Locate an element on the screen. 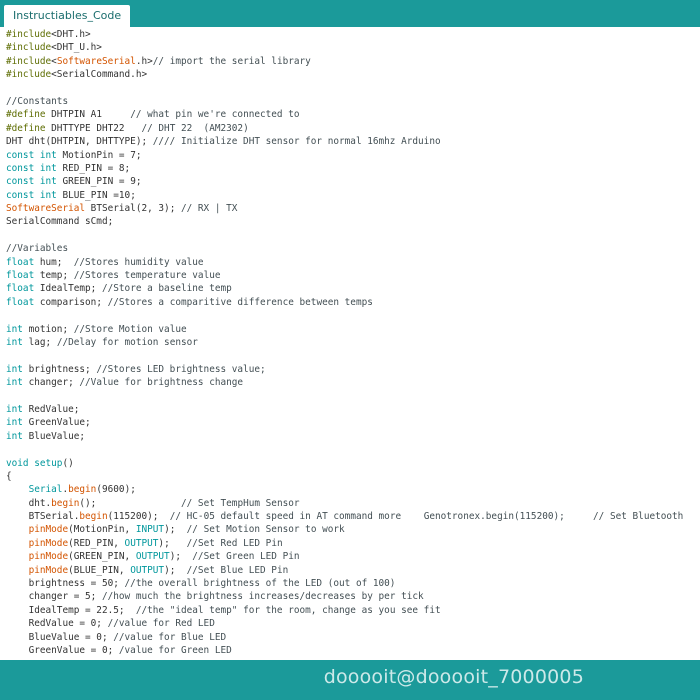  code-line: SerialCommand sCmd; is located at coordinates (344, 221).